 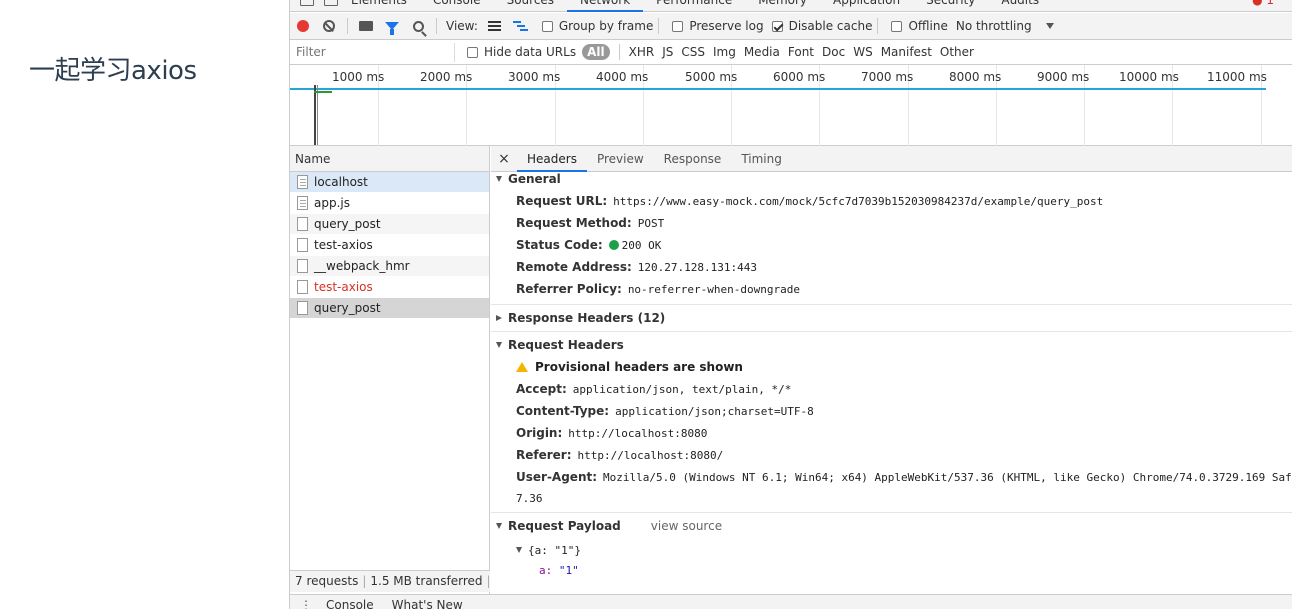 I want to click on preserve-log-label: Preserve log, so click(x=726, y=26).